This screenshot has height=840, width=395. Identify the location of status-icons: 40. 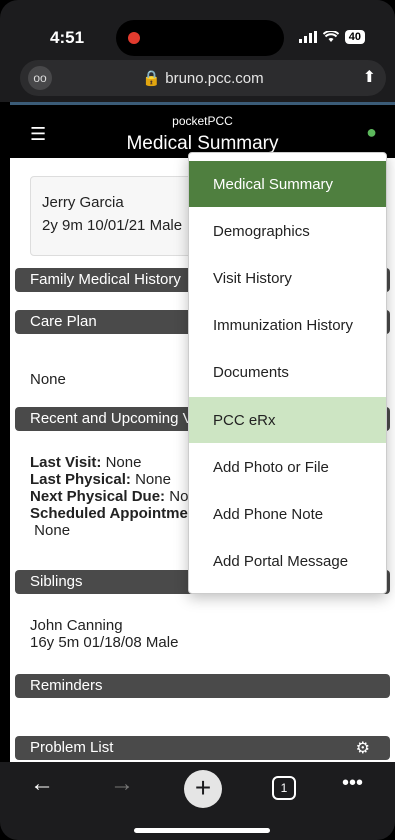
(331, 37).